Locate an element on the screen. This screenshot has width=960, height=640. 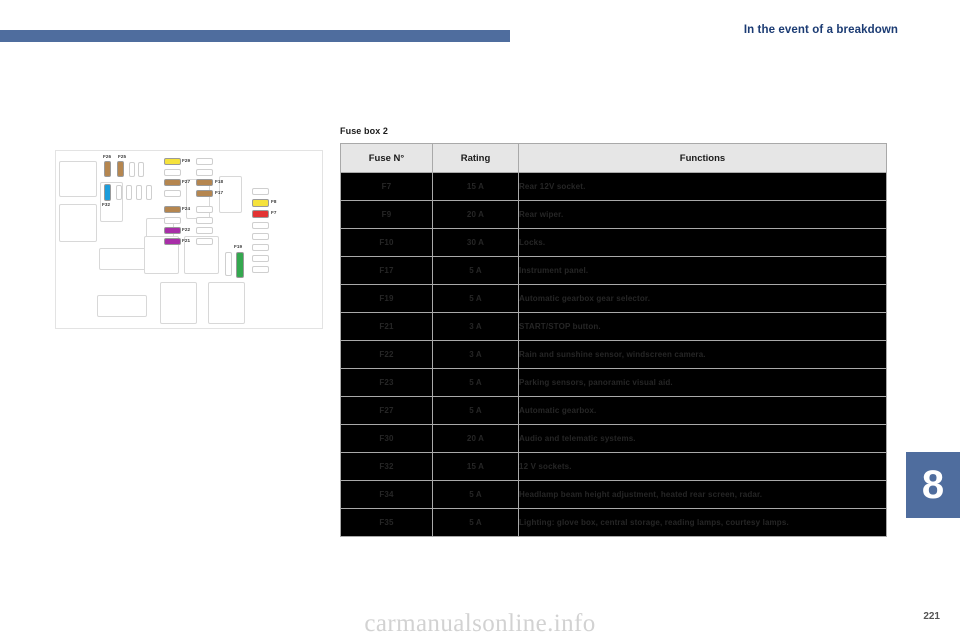
table-header-row: Fuse N° Rating Functions is located at coordinates (613, 158).